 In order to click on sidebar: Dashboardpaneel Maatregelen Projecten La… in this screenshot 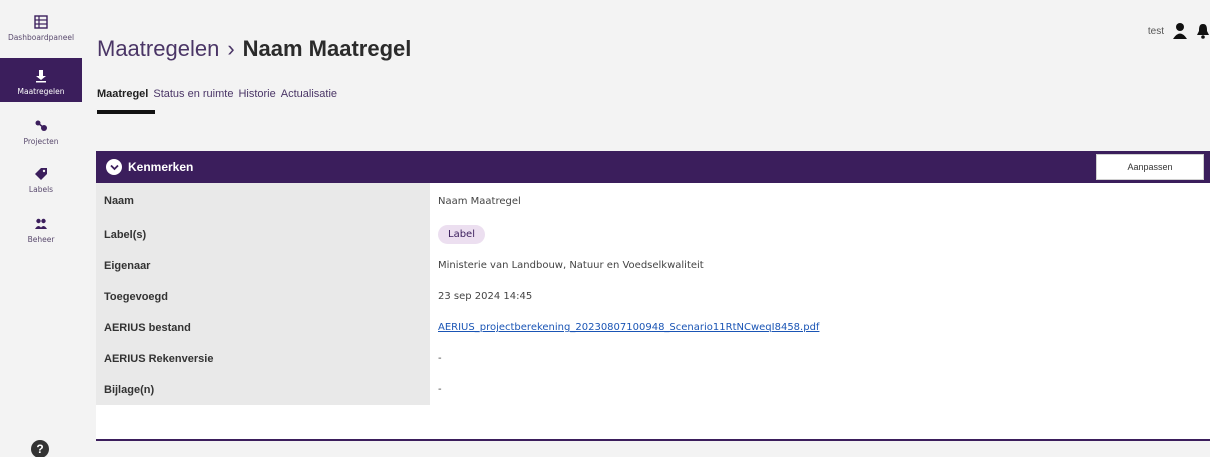, I will do `click(41, 228)`.